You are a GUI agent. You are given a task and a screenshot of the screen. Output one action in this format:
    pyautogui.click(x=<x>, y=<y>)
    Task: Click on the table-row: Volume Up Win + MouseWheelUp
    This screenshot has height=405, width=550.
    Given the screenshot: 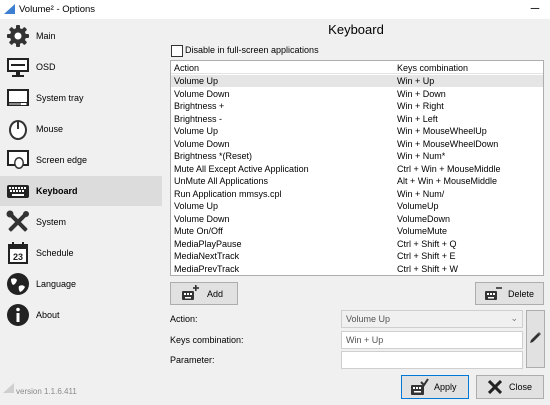 What is the action you would take?
    pyautogui.click(x=357, y=131)
    